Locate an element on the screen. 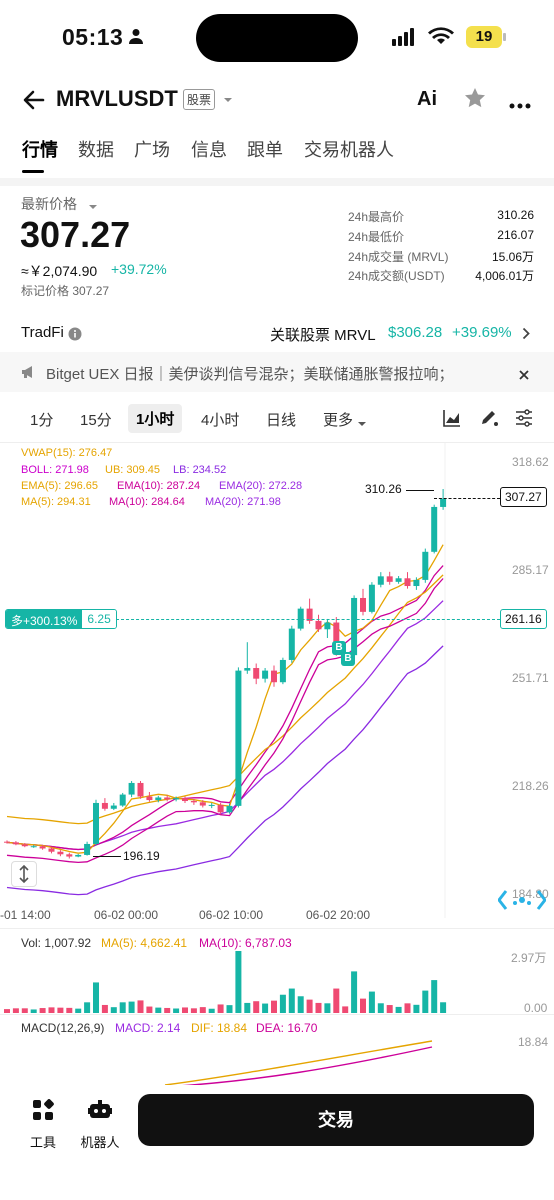 Image resolution: width=554 pixels, height=1200 pixels. nav-tabs: 行情 数据 广场 信息 跟单 交易机器人 is located at coordinates (277, 154).